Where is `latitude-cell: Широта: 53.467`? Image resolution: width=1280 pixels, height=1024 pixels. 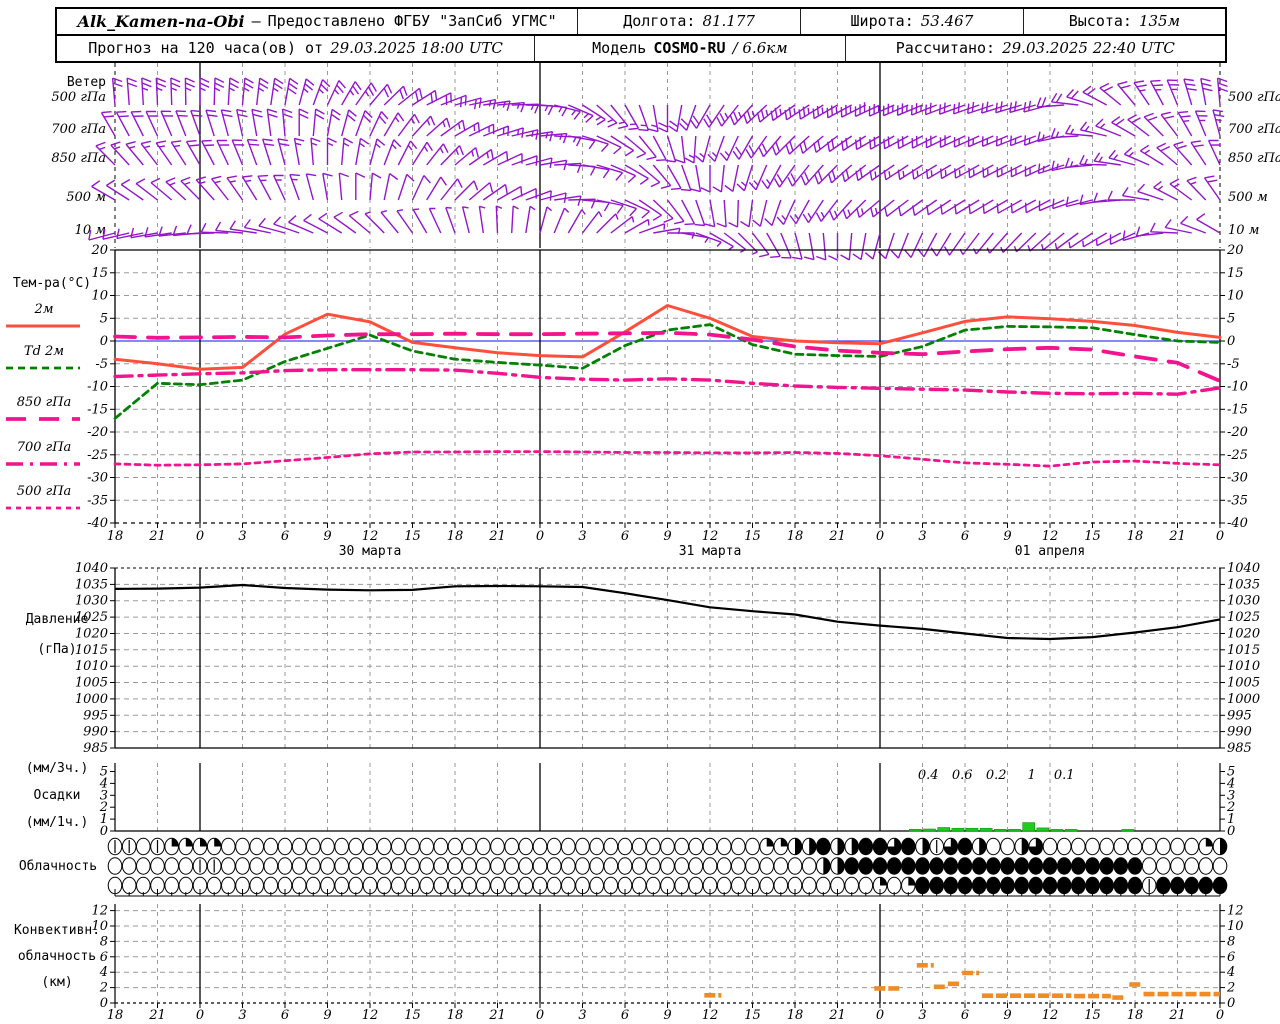
latitude-cell: Широта: 53.467 is located at coordinates (911, 21).